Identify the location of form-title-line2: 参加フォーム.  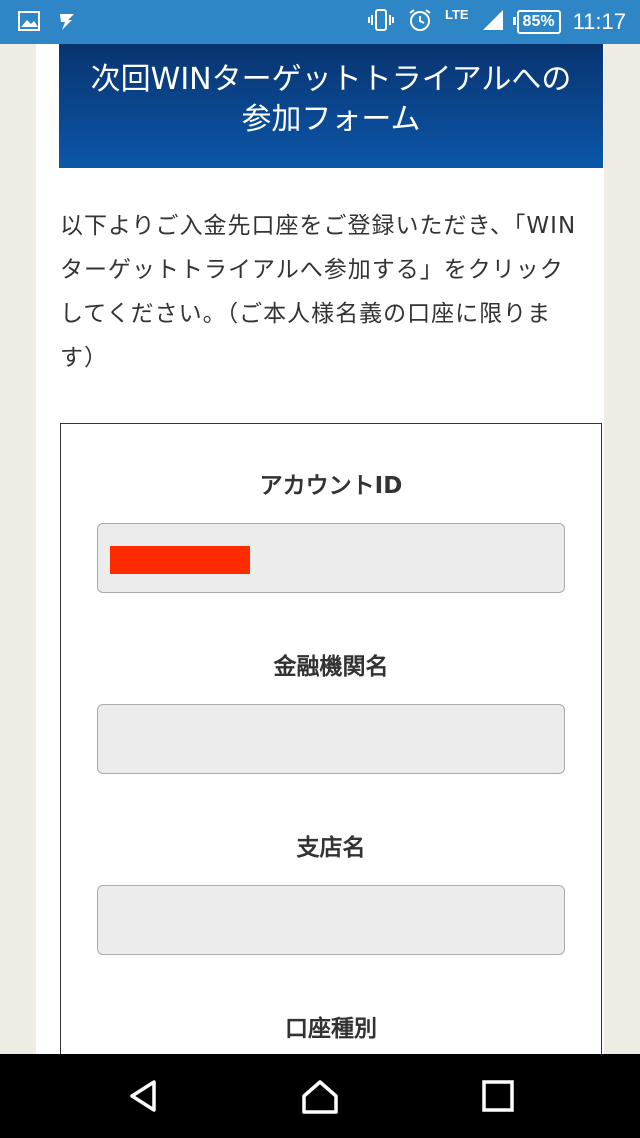
(331, 119).